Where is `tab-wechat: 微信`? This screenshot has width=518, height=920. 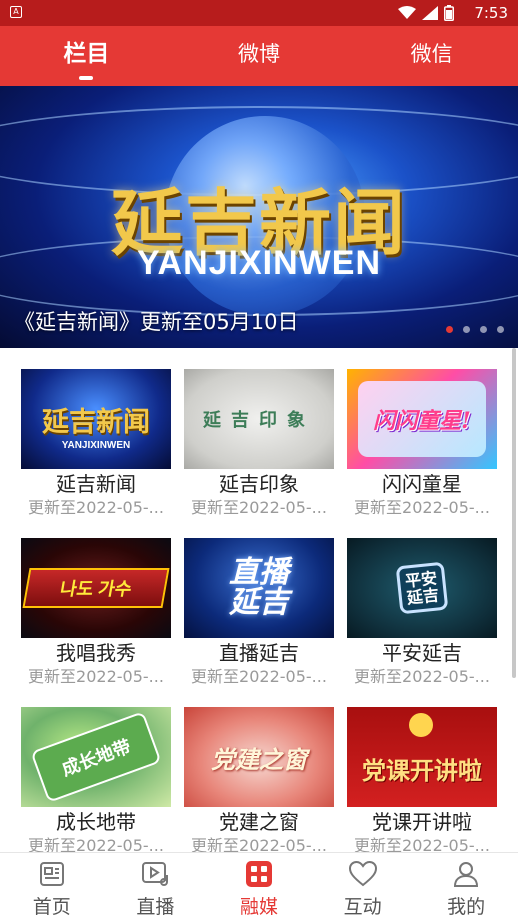
tab-wechat: 微信 is located at coordinates (431, 56).